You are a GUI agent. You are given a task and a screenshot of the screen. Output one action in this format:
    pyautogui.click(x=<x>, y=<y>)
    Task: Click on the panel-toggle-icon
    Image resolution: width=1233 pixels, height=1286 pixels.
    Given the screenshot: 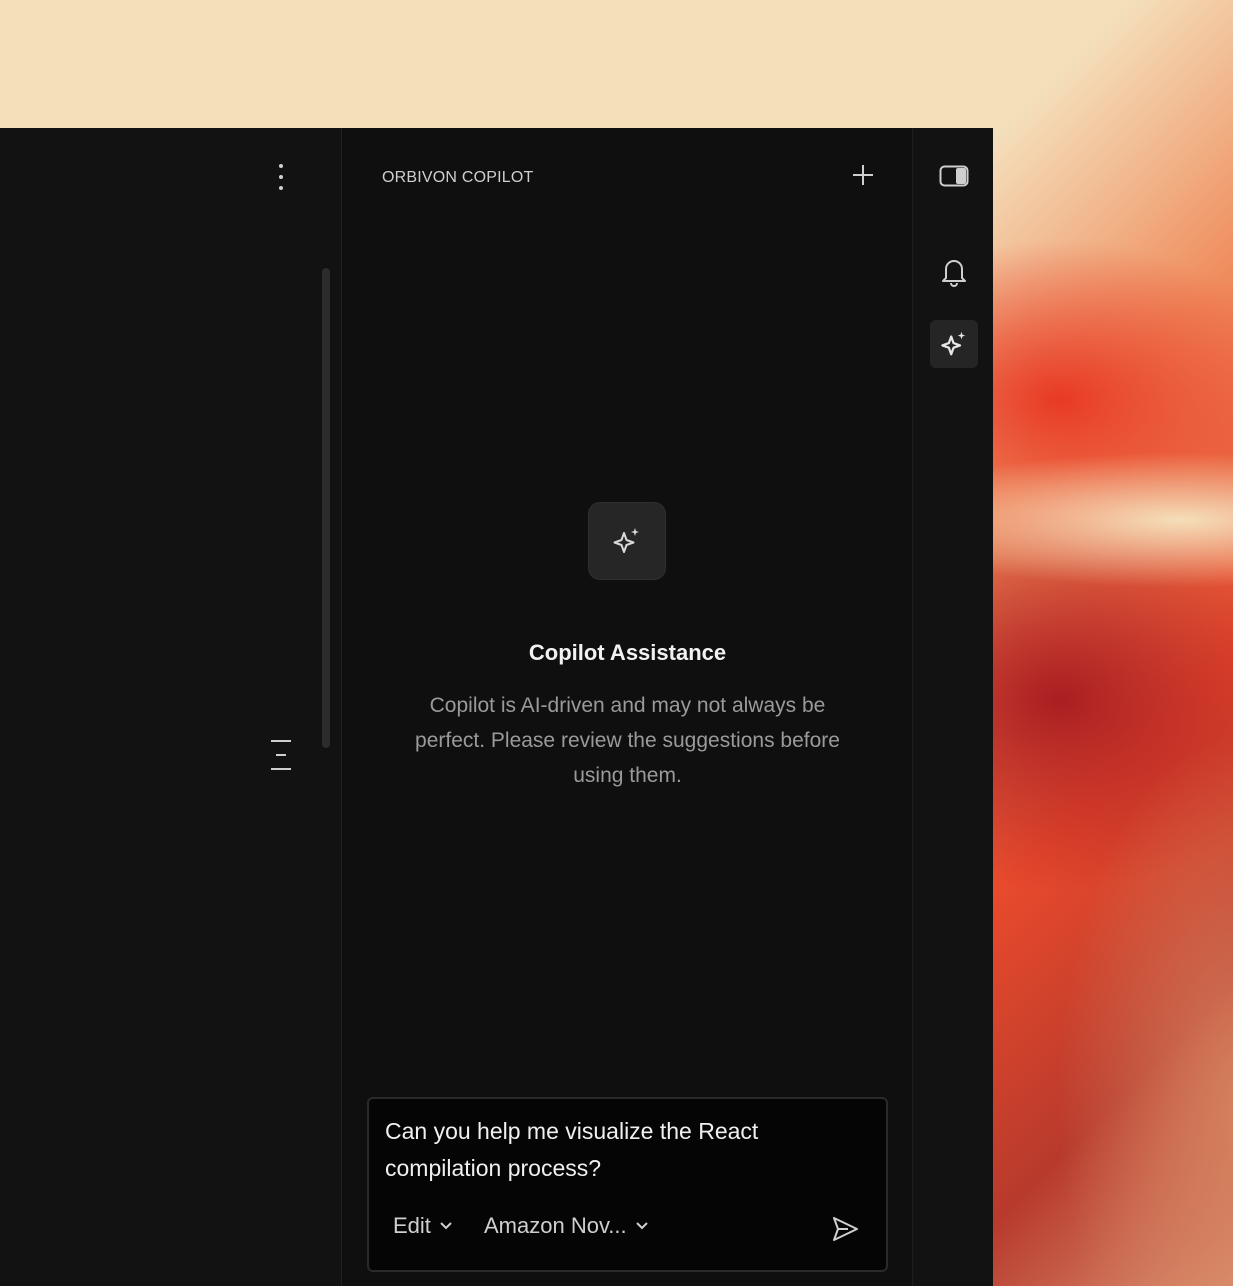 What is the action you would take?
    pyautogui.click(x=954, y=176)
    